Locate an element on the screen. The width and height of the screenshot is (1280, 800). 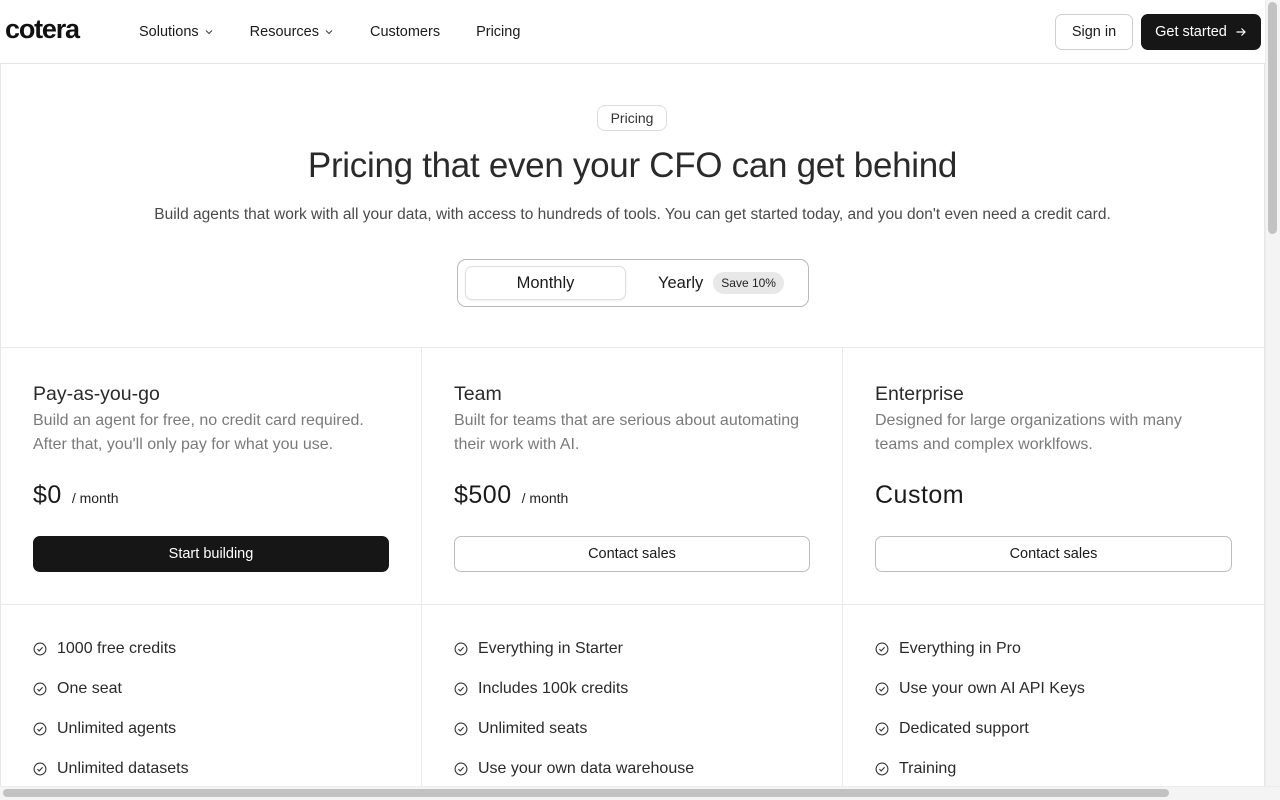
list-item: Dedicated support is located at coordinates (952, 729).